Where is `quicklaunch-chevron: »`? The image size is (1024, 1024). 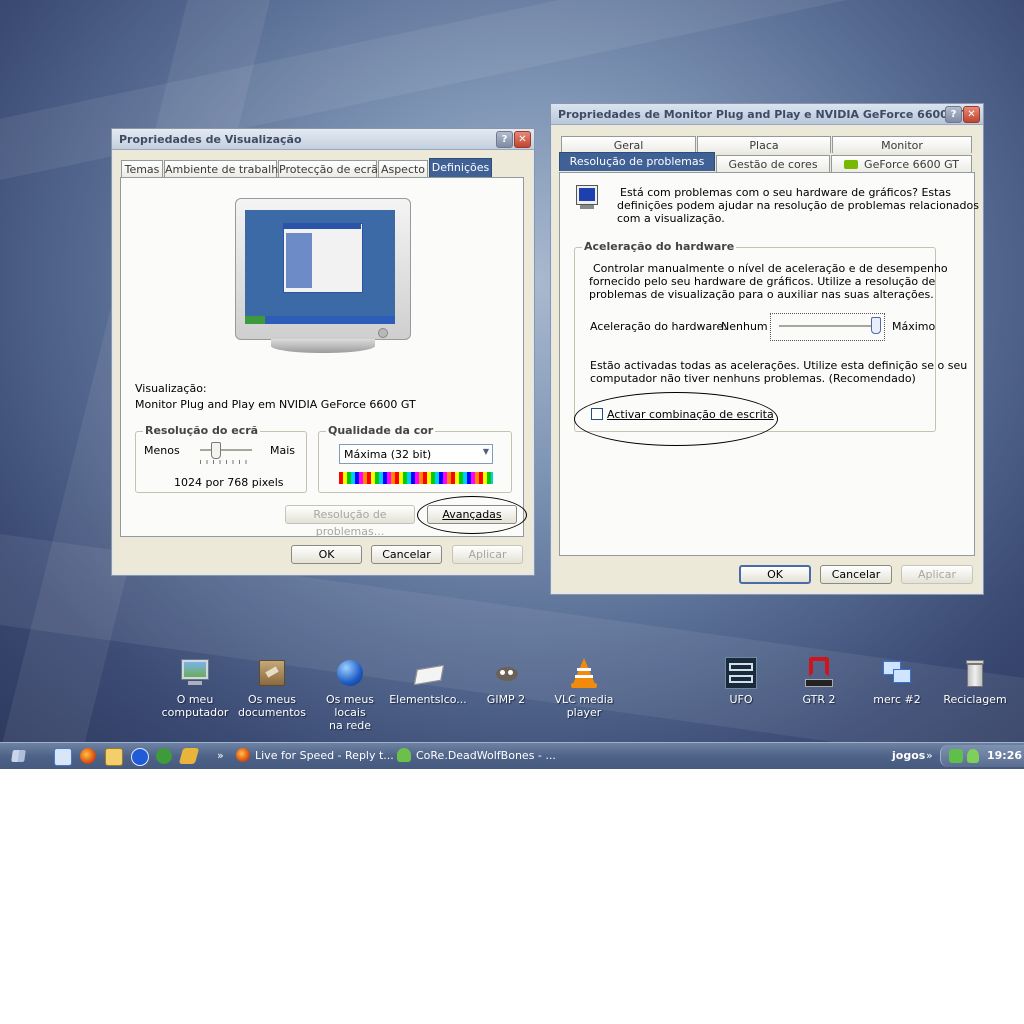
quicklaunch-chevron: » is located at coordinates (220, 756).